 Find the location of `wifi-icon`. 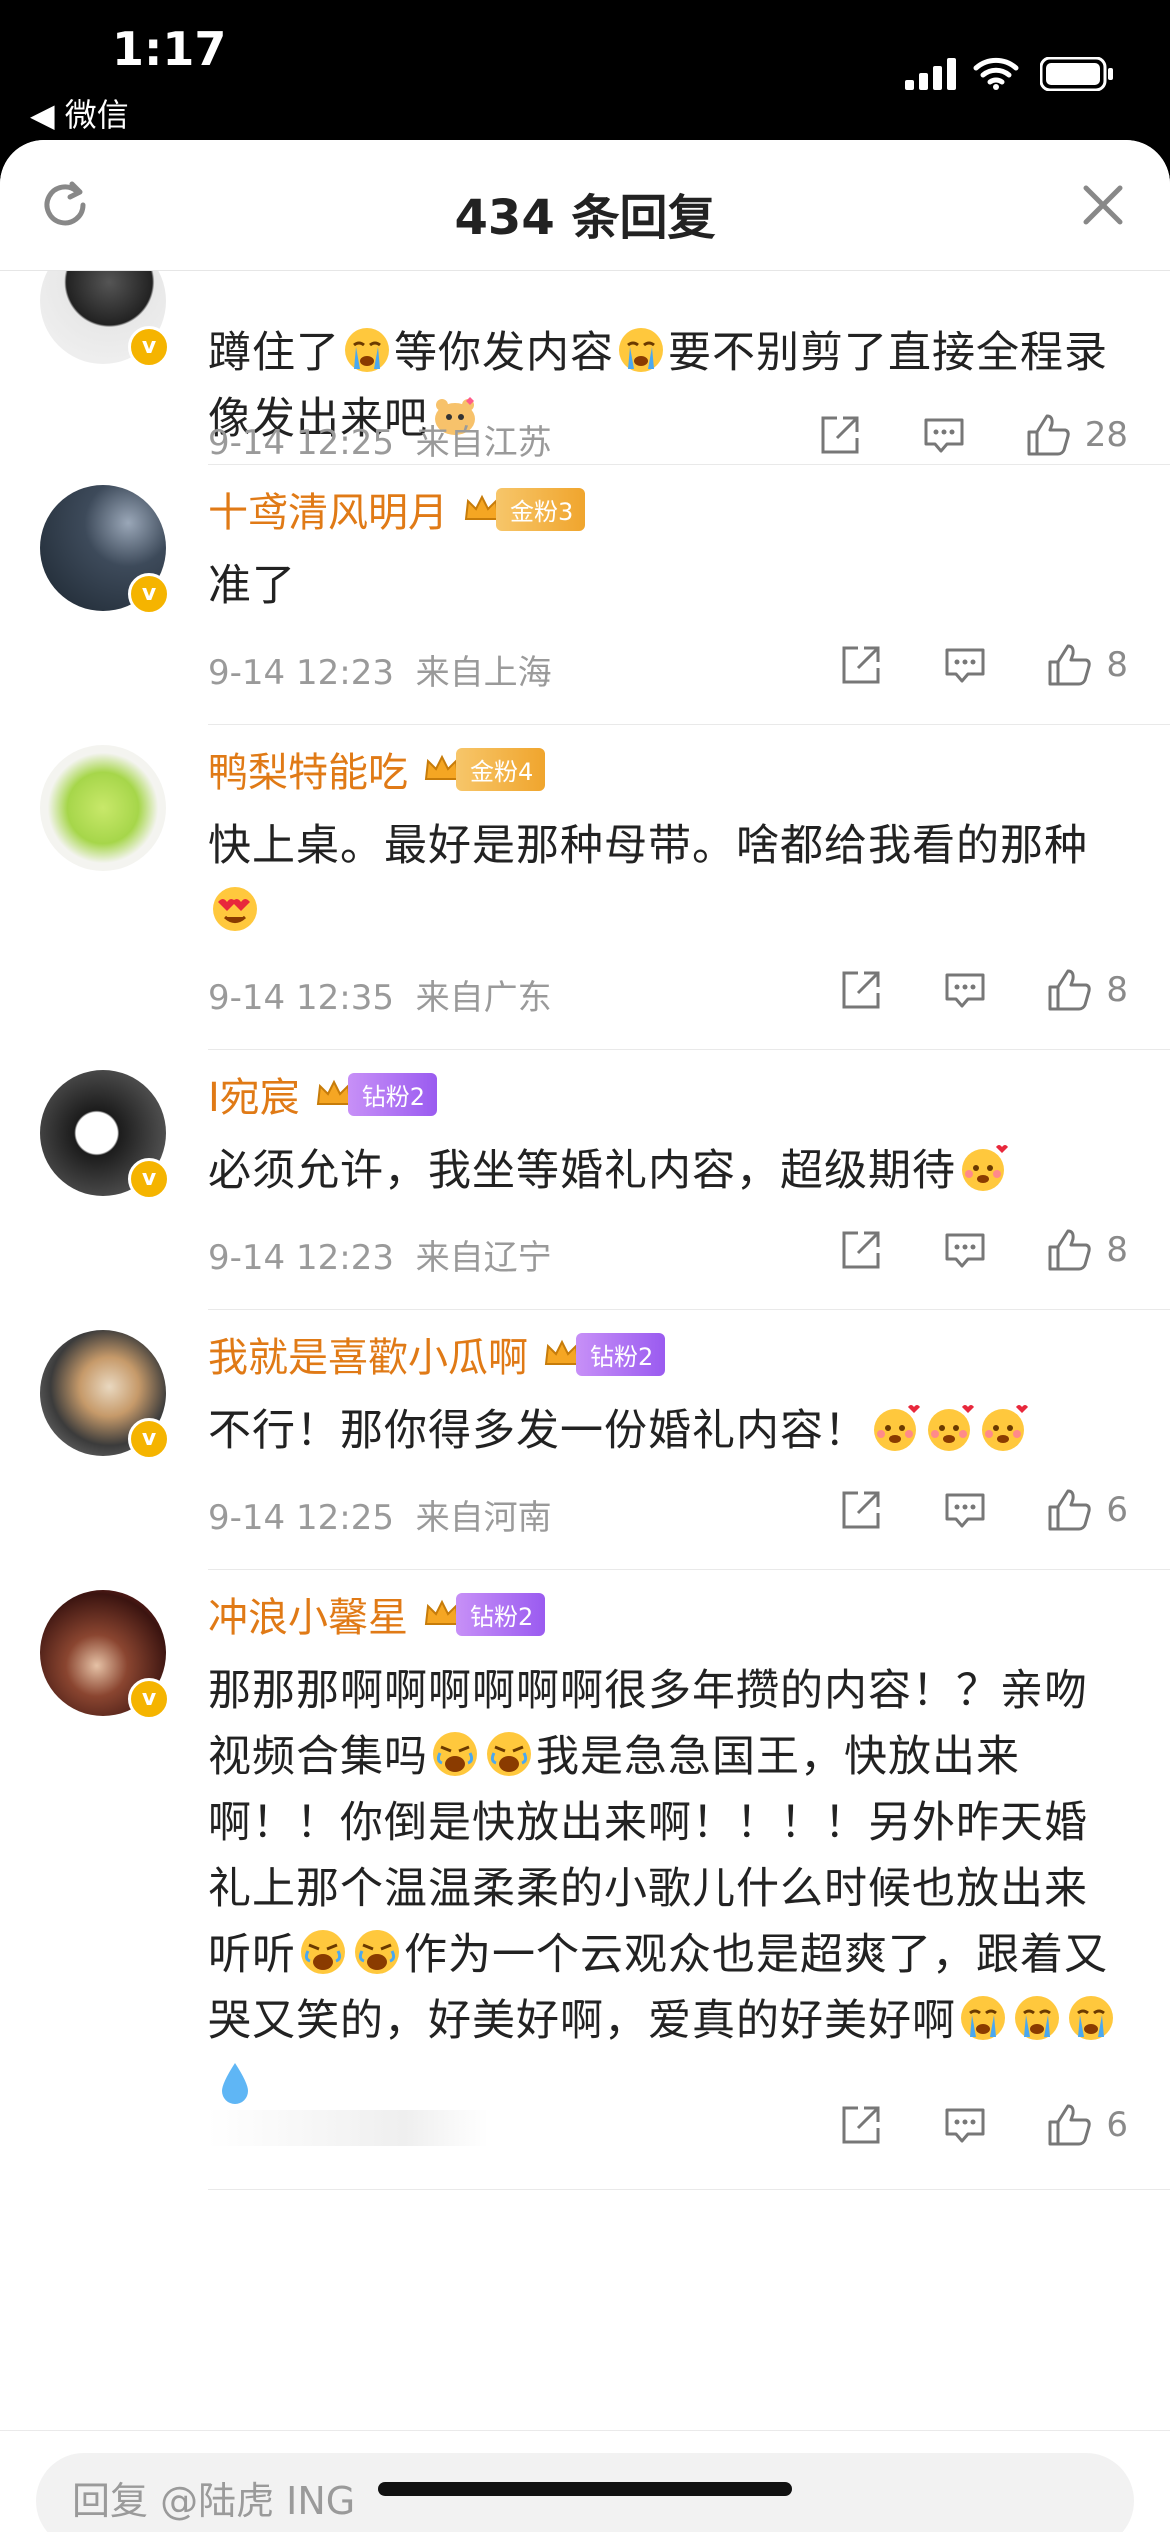

wifi-icon is located at coordinates (996, 73).